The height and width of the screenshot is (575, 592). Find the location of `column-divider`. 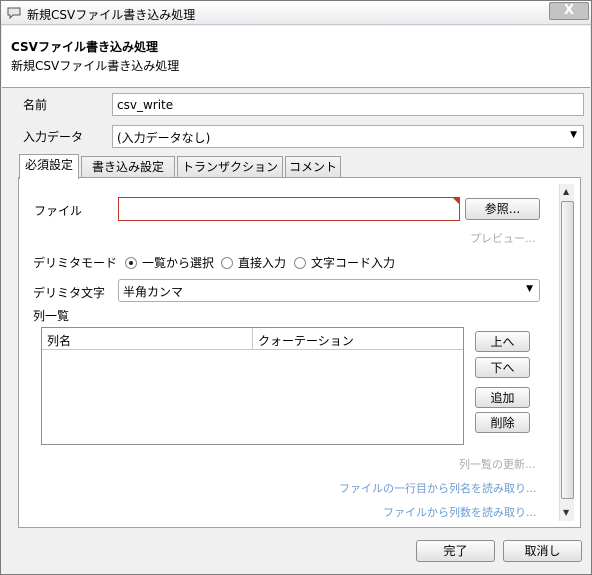

column-divider is located at coordinates (252, 339).